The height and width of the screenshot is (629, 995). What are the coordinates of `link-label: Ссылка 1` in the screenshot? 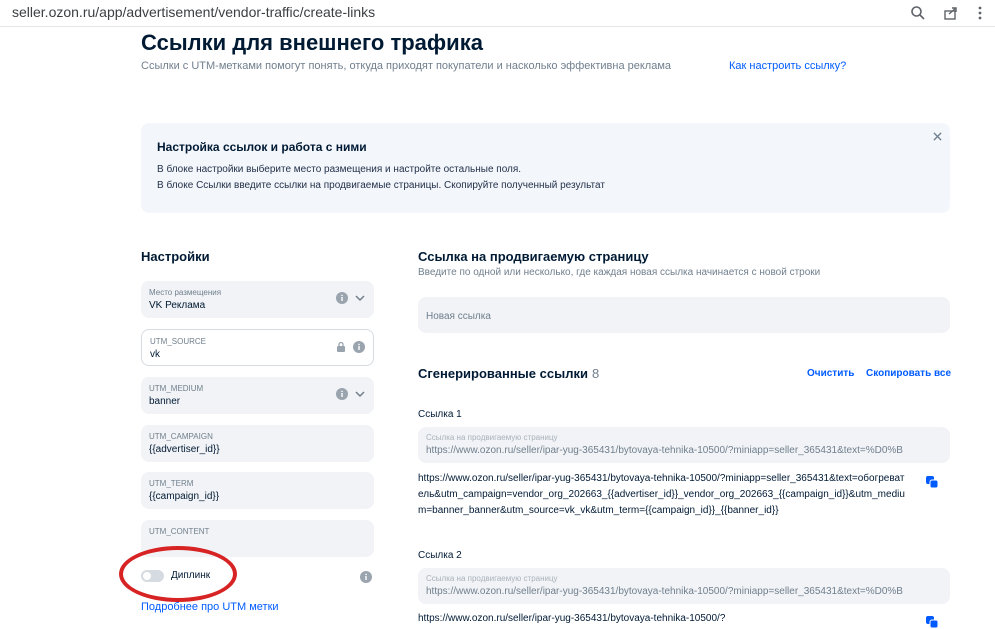 It's located at (440, 414).